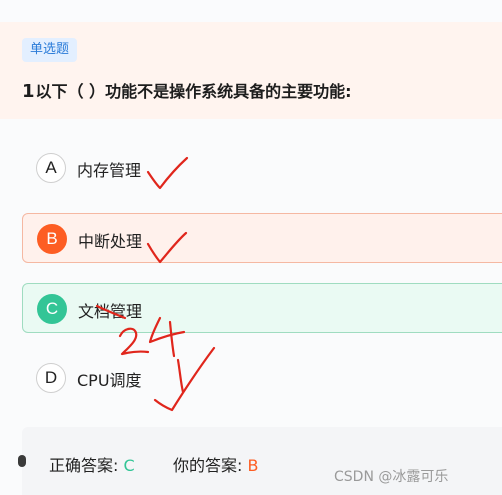 The height and width of the screenshot is (495, 502). What do you see at coordinates (391, 477) in the screenshot?
I see `watermark: CSDN @冰露可乐` at bounding box center [391, 477].